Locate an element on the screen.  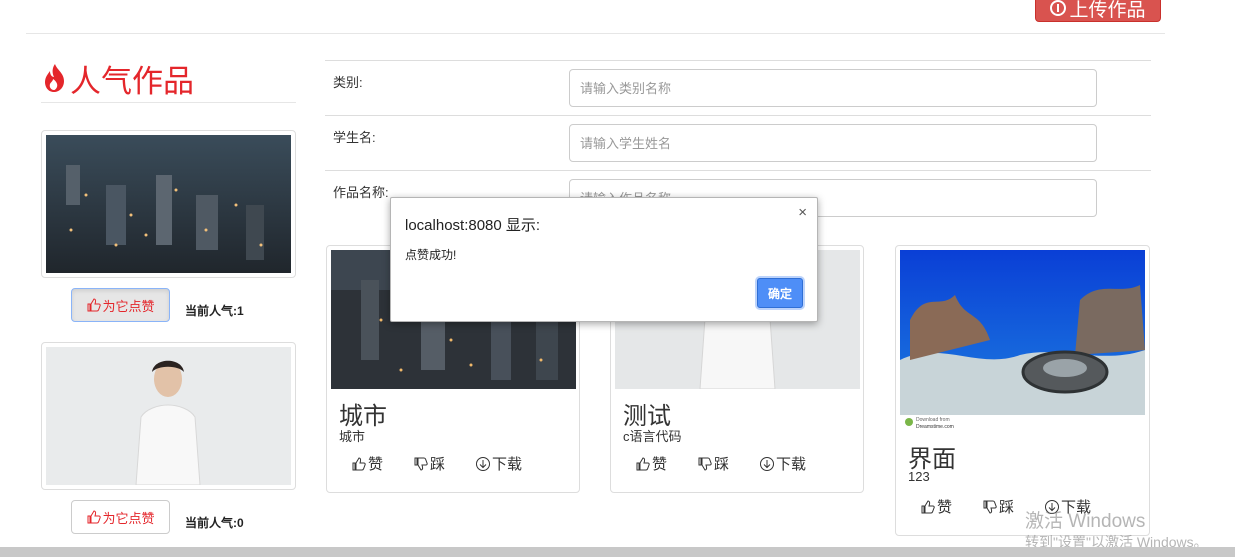
popular-divider is located at coordinates (168, 102).